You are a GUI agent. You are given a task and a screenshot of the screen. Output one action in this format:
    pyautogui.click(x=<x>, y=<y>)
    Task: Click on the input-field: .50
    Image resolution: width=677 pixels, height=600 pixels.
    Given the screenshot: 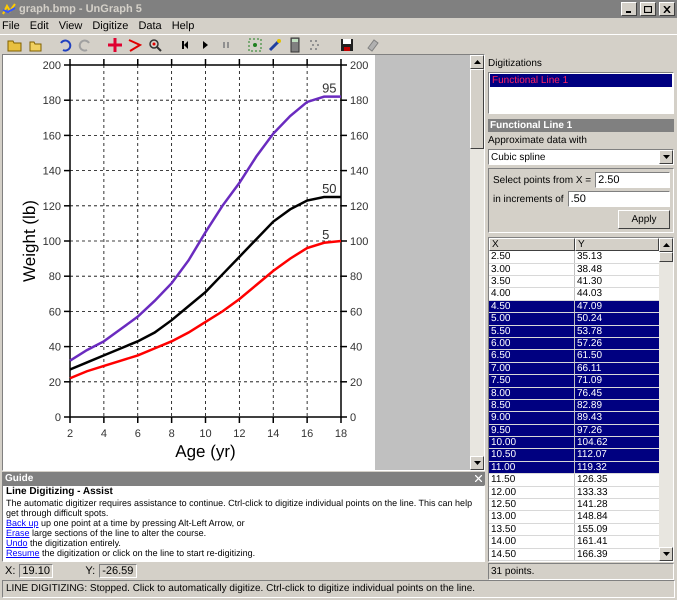 What is the action you would take?
    pyautogui.click(x=619, y=199)
    